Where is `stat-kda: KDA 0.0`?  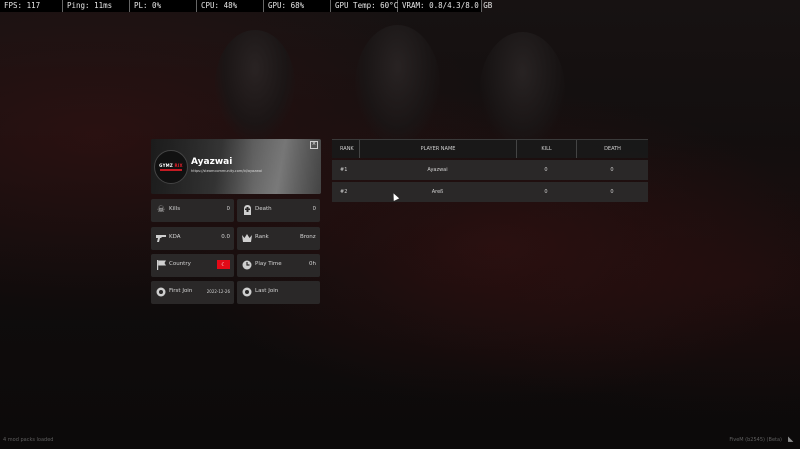 stat-kda: KDA 0.0 is located at coordinates (192, 238).